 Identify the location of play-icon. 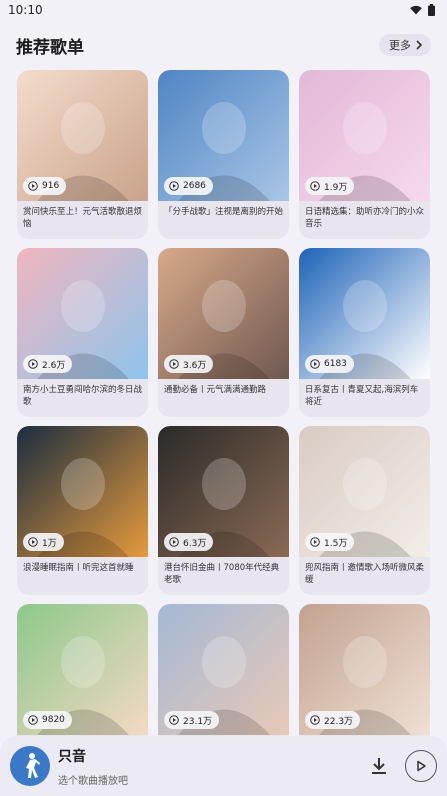
(421, 766).